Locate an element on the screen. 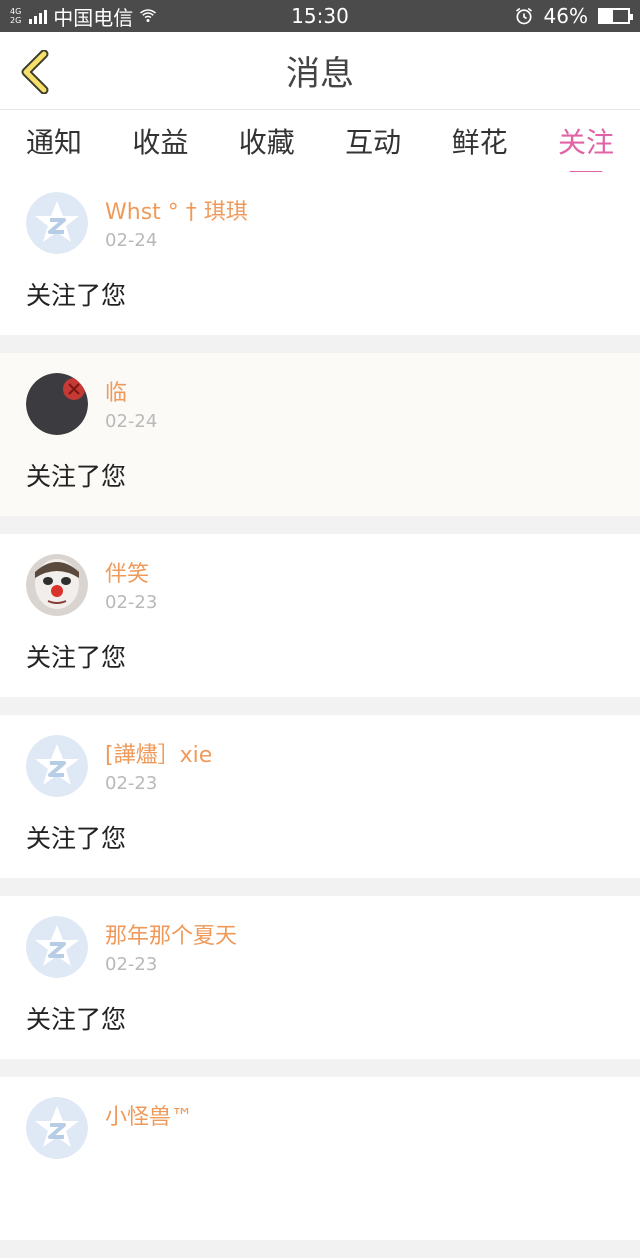 The image size is (640, 1258). list-item: 伴笑 02-23 关注了您 is located at coordinates (320, 615).